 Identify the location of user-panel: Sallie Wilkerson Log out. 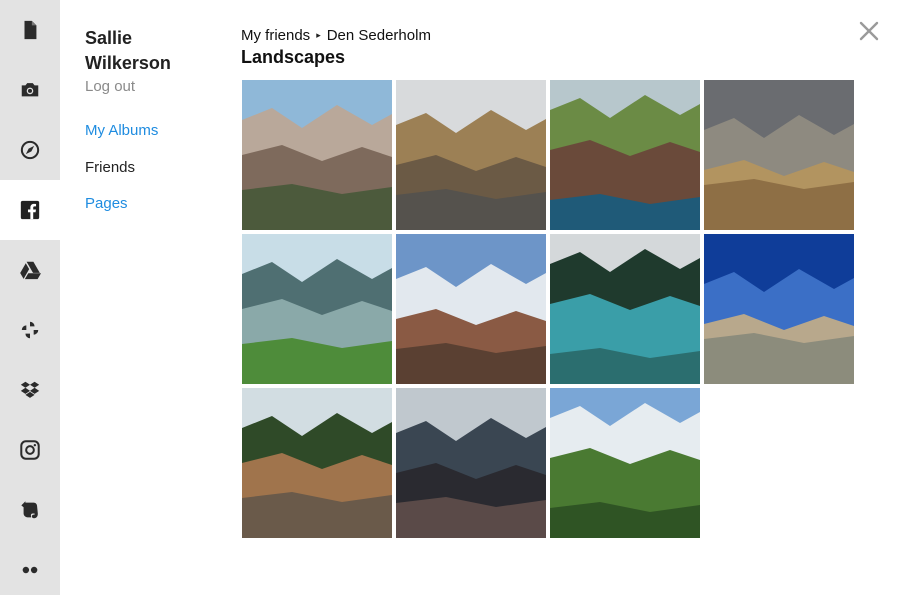
(155, 60).